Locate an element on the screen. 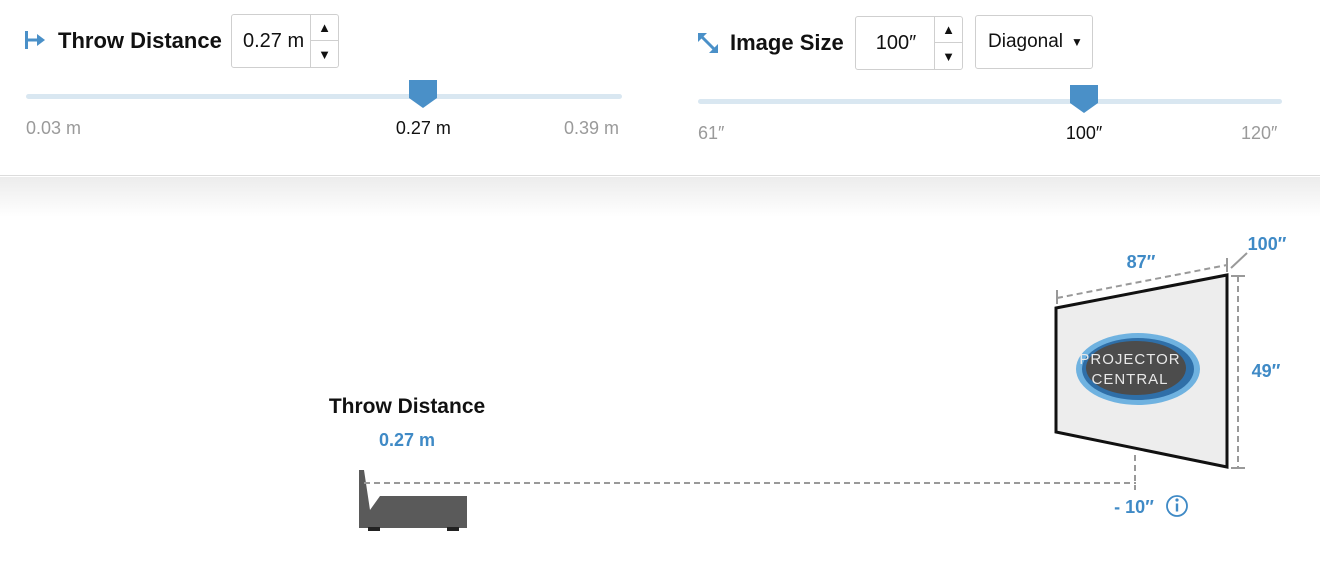 This screenshot has height=562, width=1320. info-icon is located at coordinates (1177, 506).